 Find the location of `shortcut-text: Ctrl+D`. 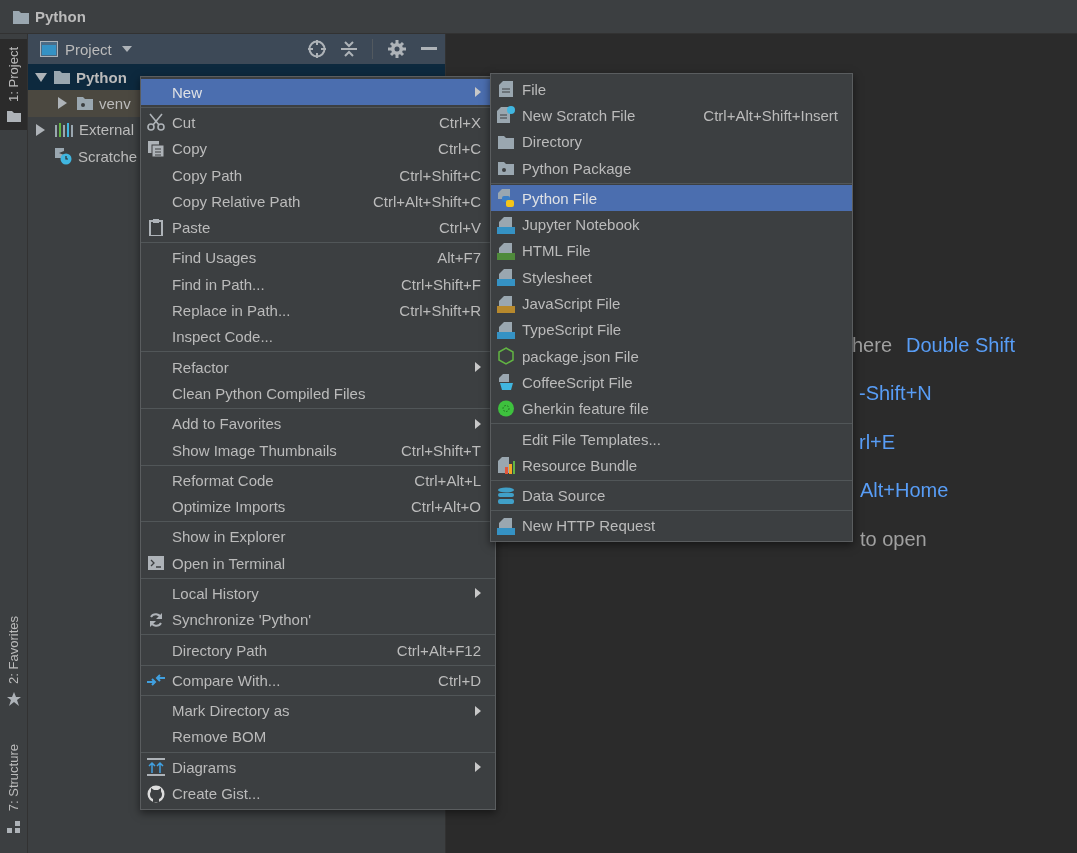

shortcut-text: Ctrl+D is located at coordinates (459, 680).